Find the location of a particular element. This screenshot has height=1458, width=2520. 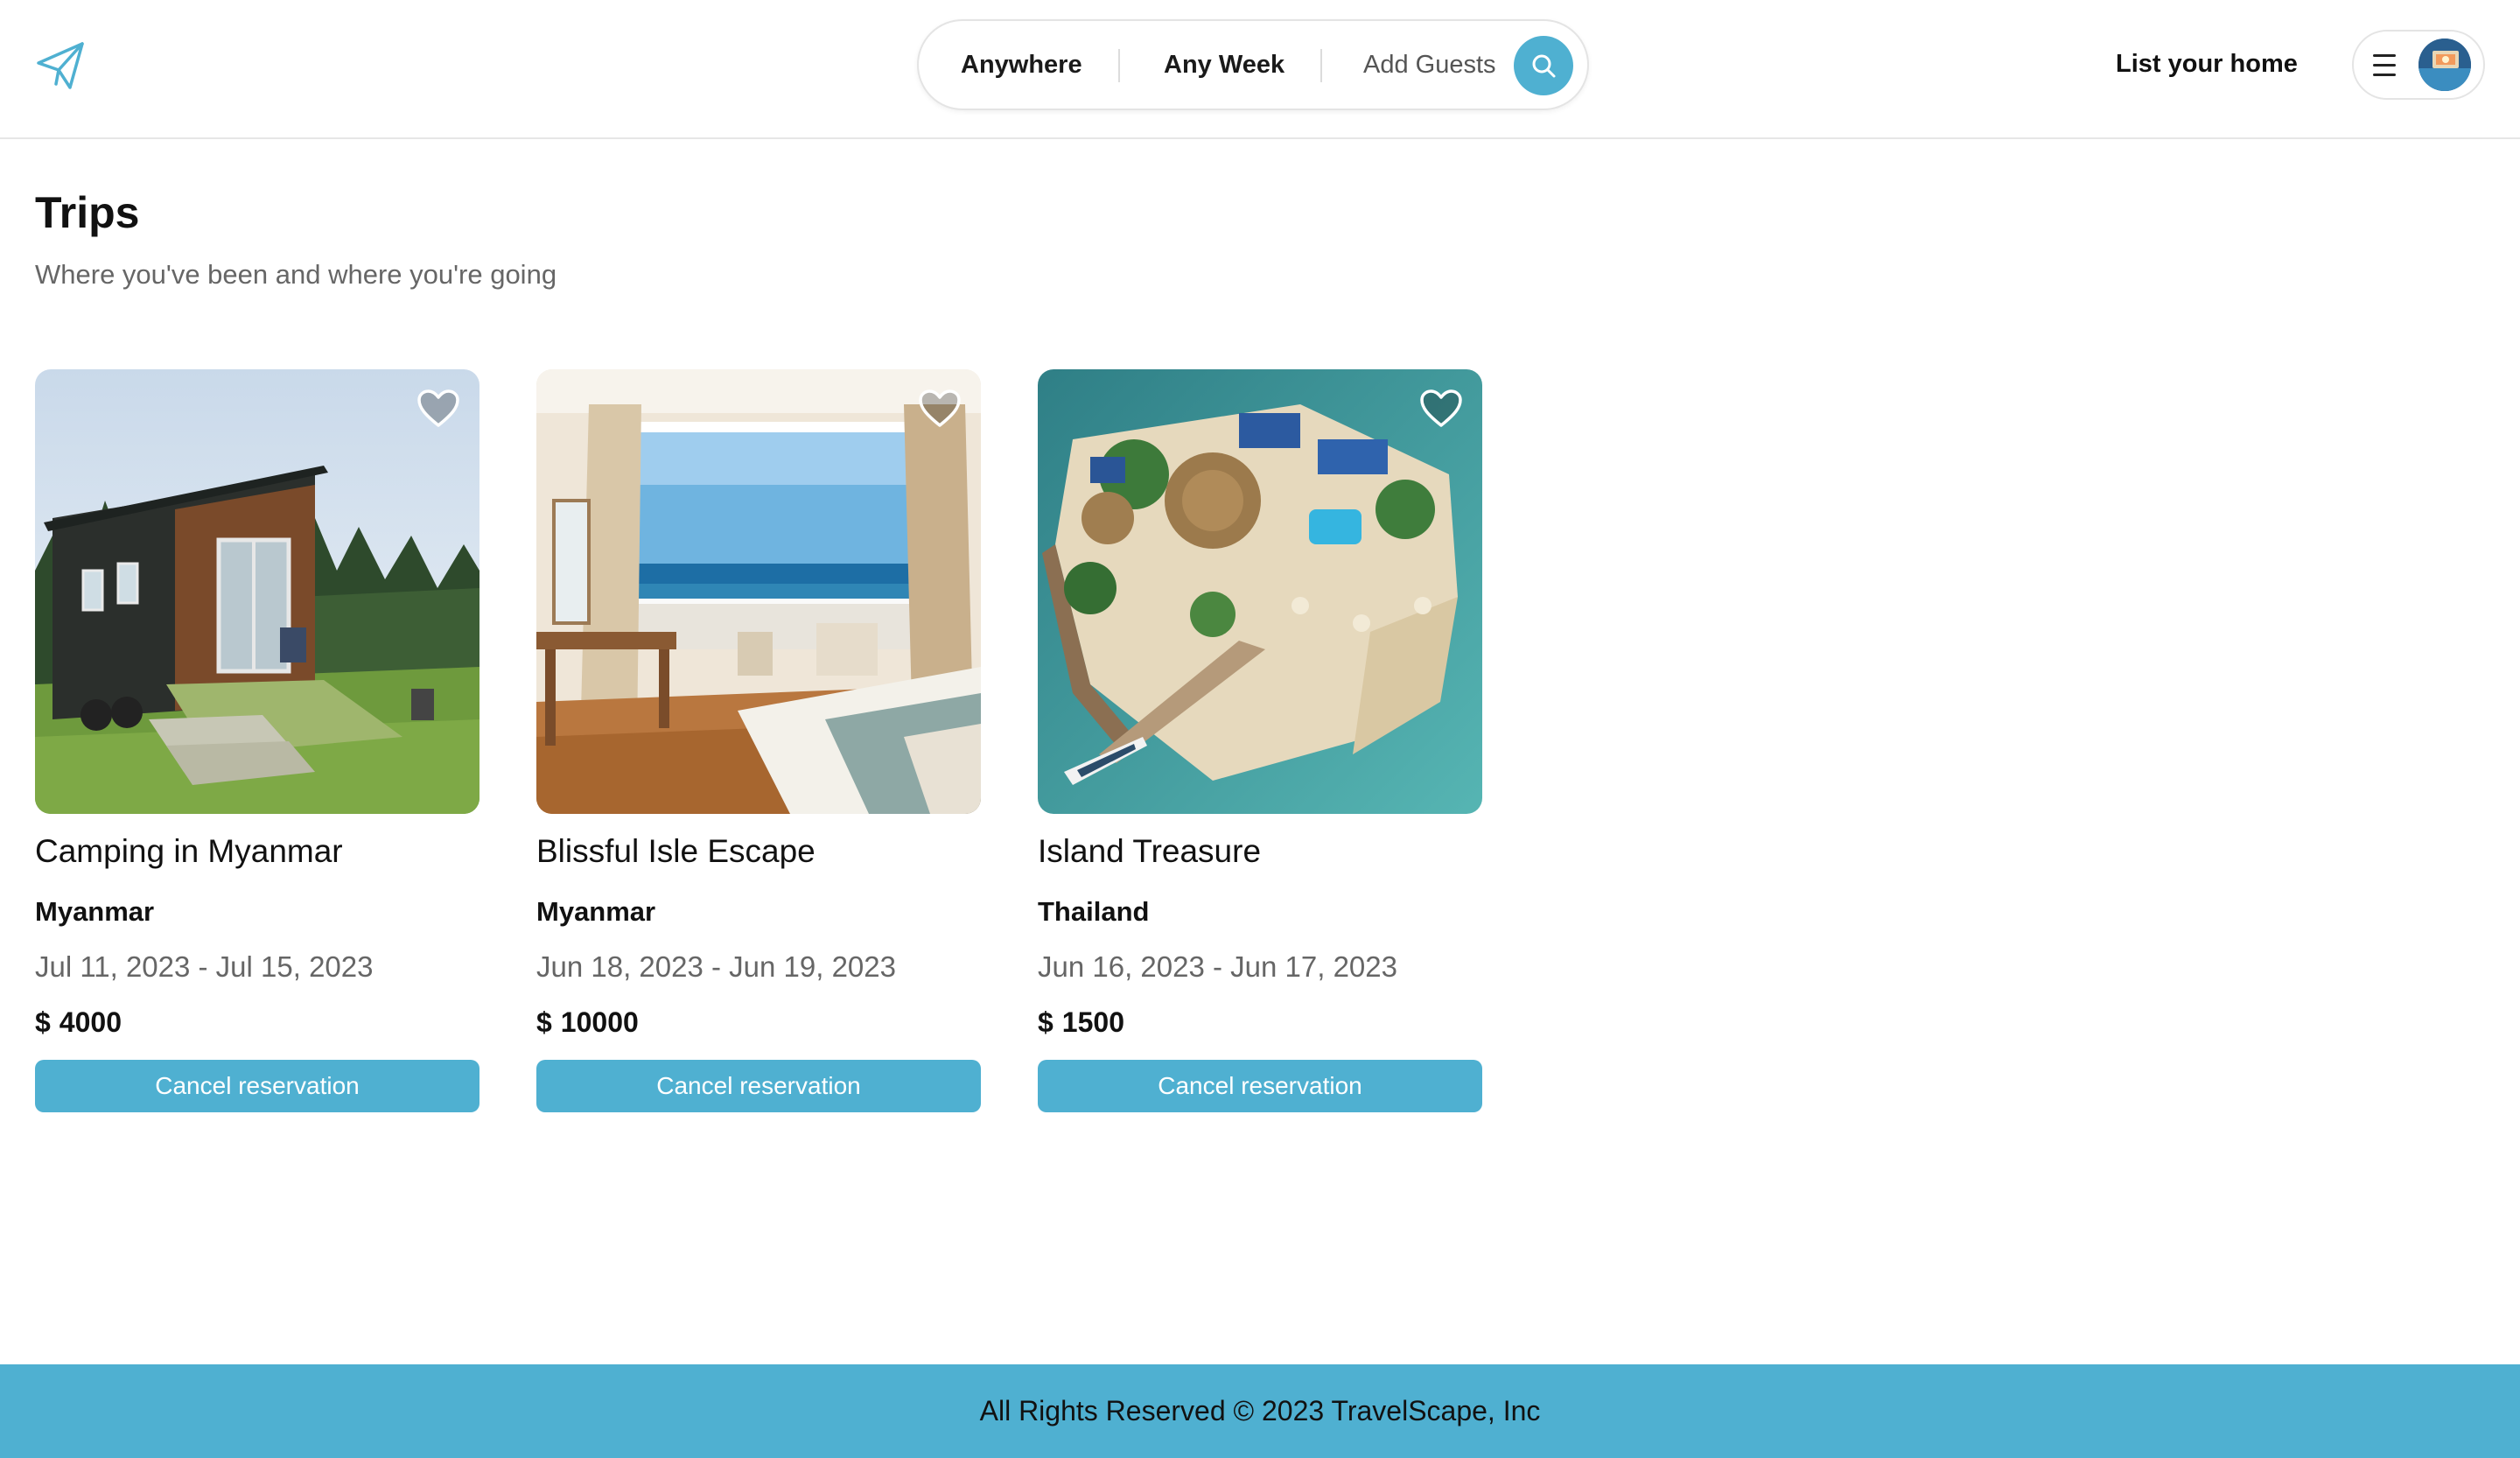

search-guests-button: Add Guests is located at coordinates (1429, 65).